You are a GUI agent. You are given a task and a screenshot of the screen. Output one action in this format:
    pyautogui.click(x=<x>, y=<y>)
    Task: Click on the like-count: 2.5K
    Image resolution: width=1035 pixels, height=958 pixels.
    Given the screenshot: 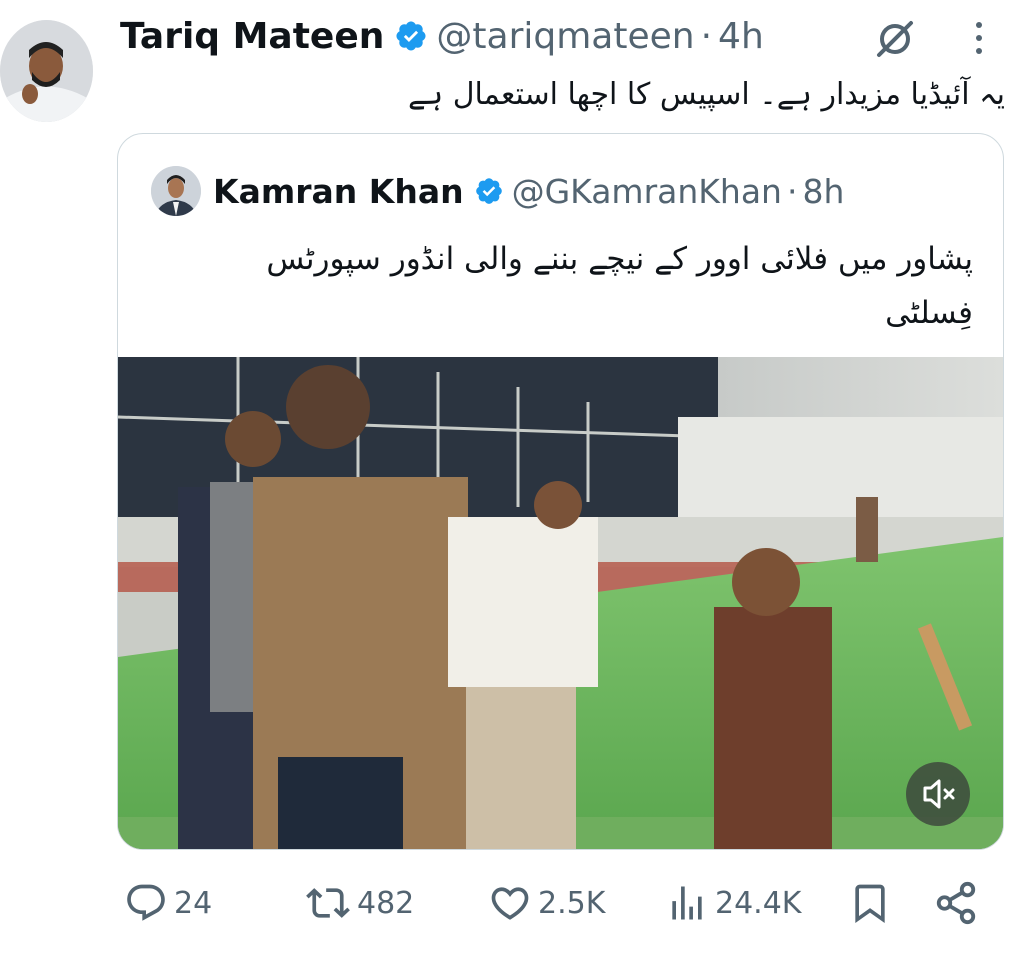 What is the action you would take?
    pyautogui.click(x=572, y=903)
    